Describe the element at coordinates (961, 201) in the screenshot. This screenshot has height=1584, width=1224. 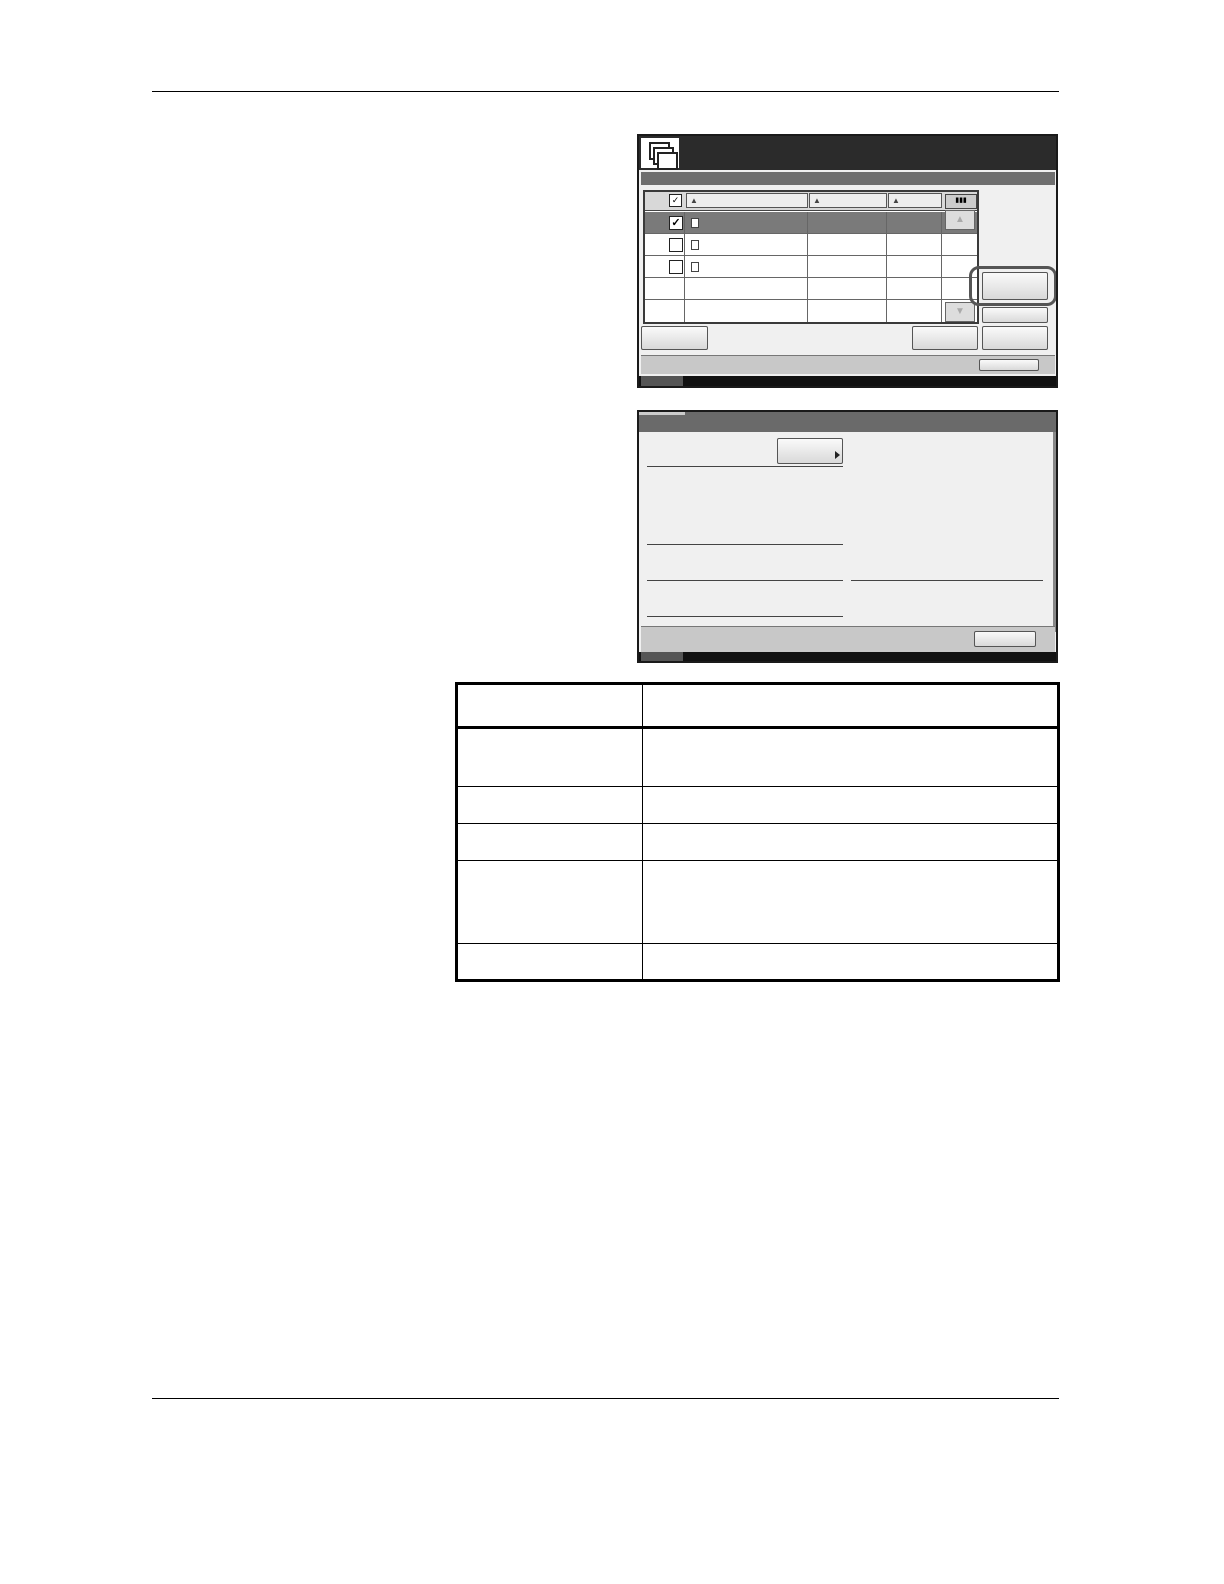
I see `list-view-icon: ▮▮▮` at that location.